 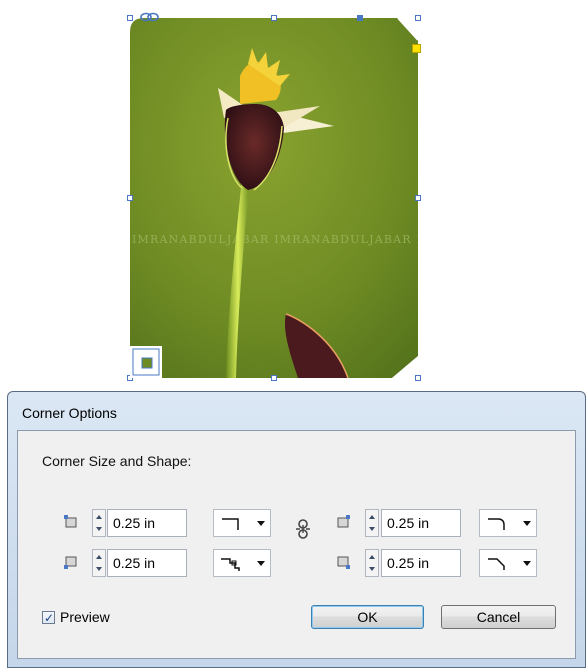 I want to click on resize-handle-middle-right, so click(x=418, y=198).